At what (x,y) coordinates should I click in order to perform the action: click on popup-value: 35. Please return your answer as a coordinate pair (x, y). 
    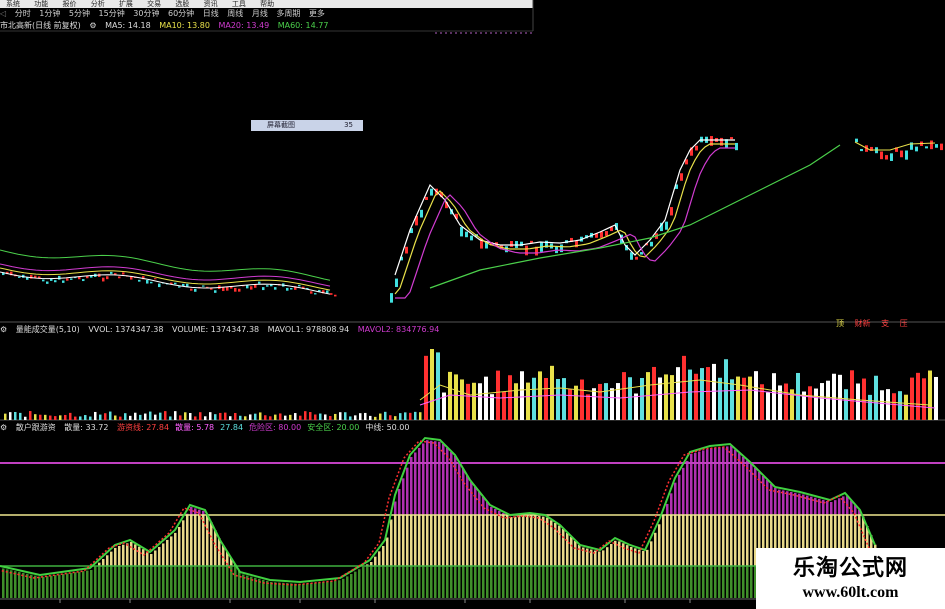
    Looking at the image, I should click on (348, 125).